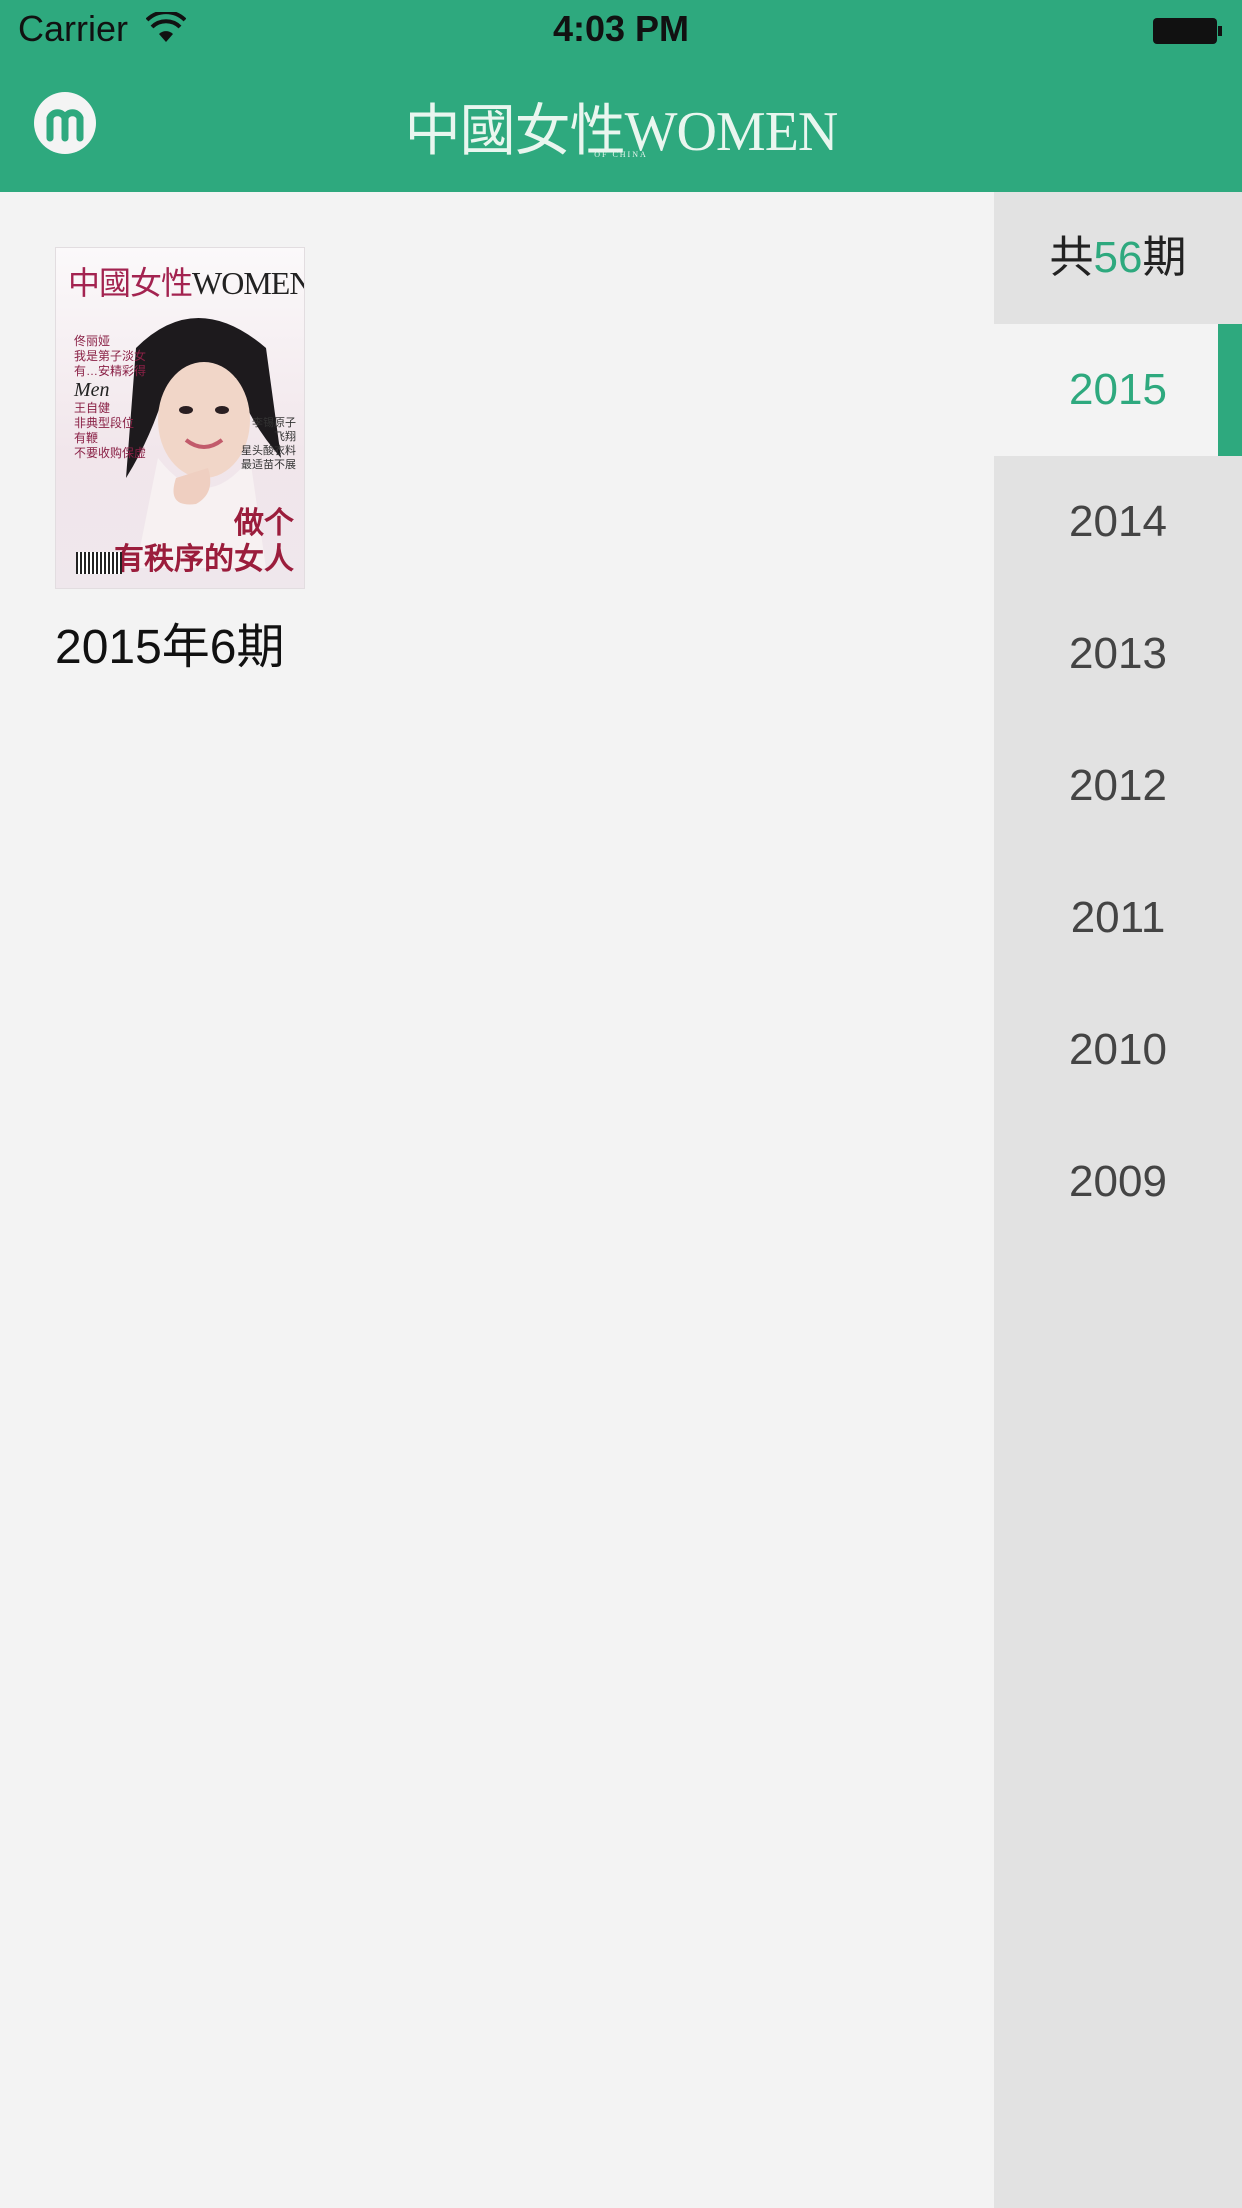  What do you see at coordinates (621, 127) in the screenshot?
I see `nav-bar: 中國女性WOMEN OF CHINA` at bounding box center [621, 127].